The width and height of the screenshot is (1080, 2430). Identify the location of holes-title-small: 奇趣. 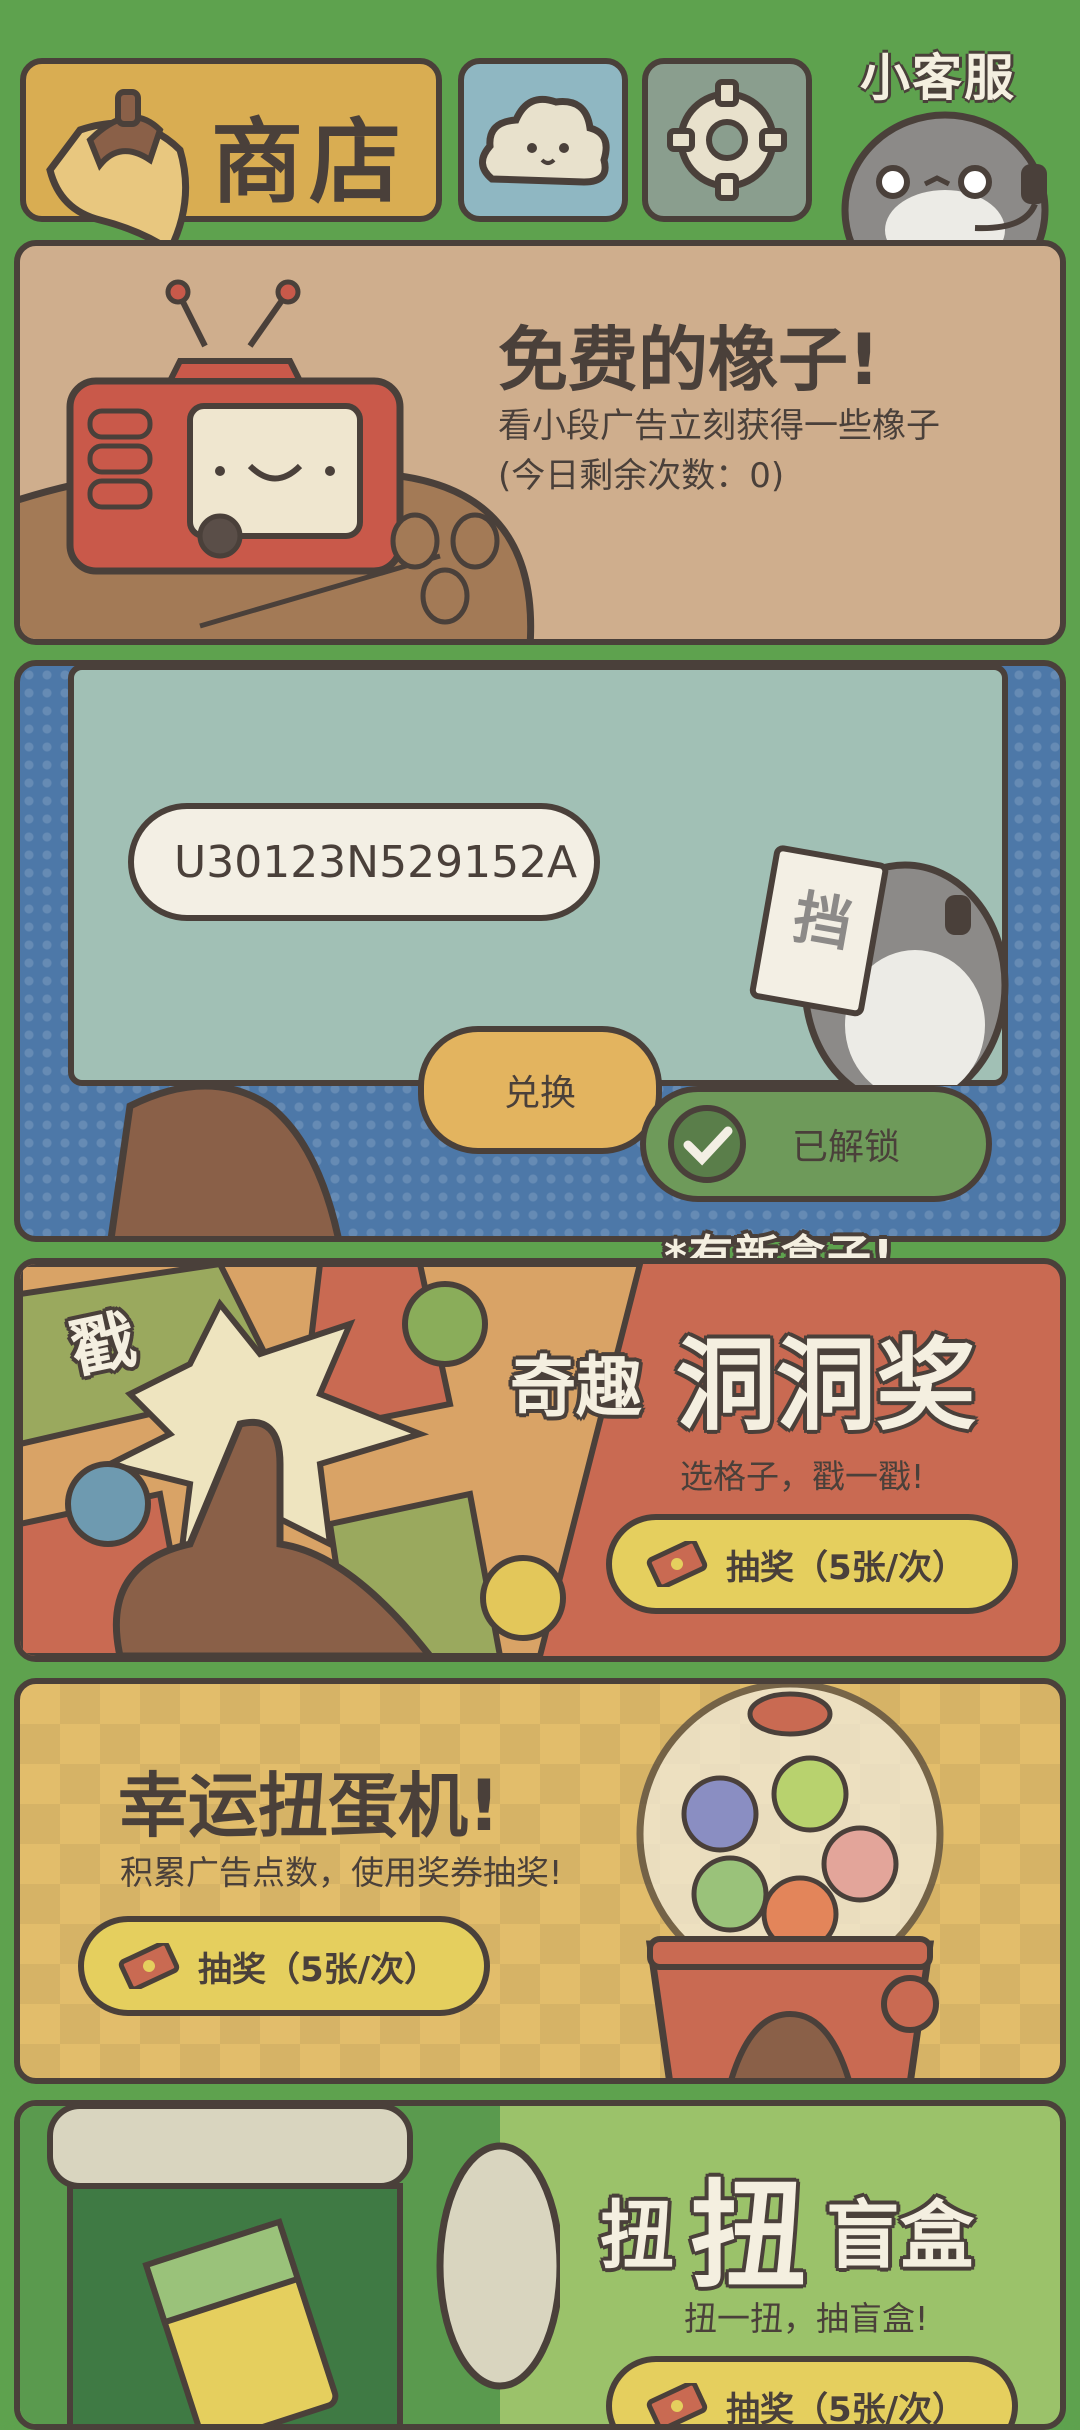
(576, 1387).